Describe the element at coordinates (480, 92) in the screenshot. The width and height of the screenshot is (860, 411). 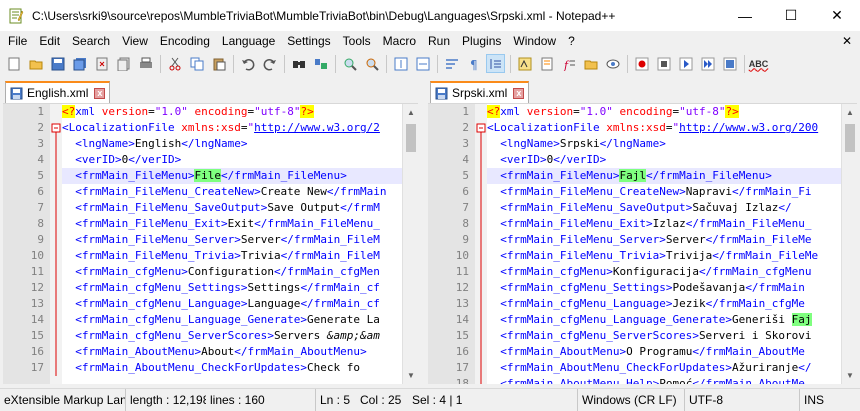
I see `tab-srpski-xml: Srpski.xml x` at that location.